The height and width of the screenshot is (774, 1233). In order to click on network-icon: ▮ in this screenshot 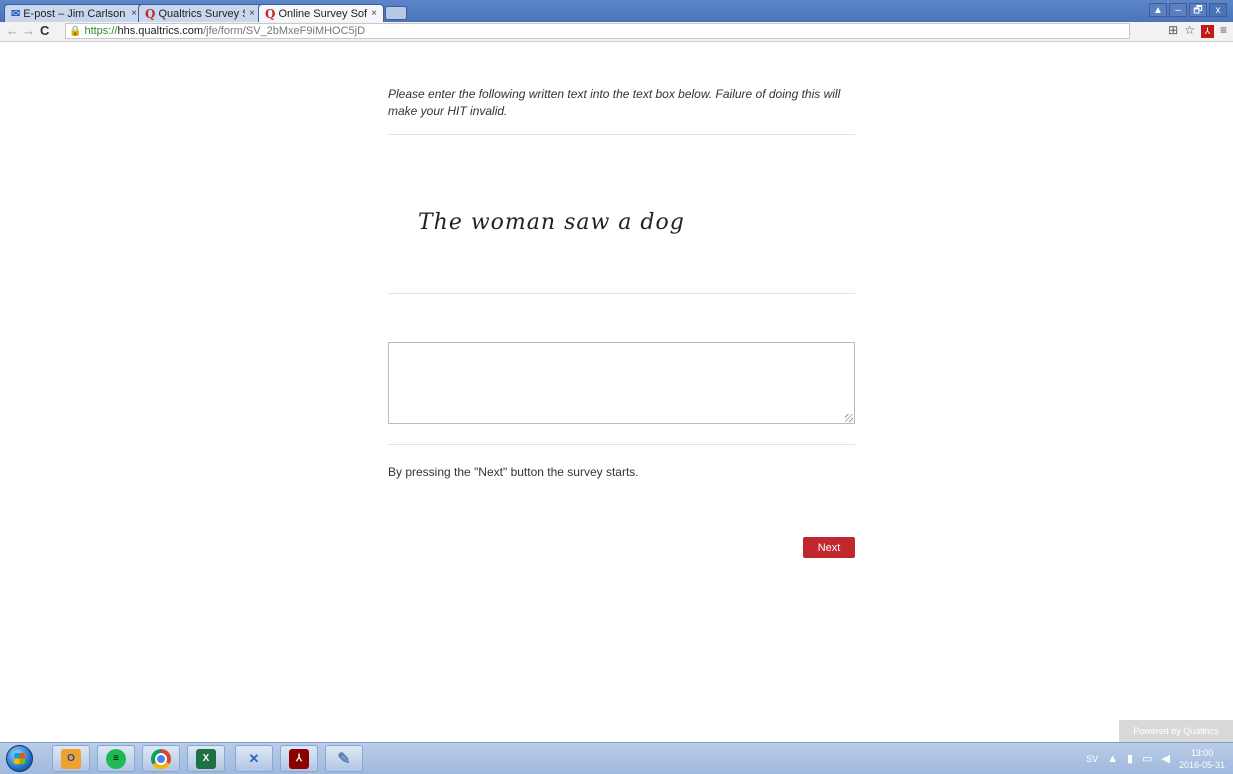, I will do `click(1130, 758)`.